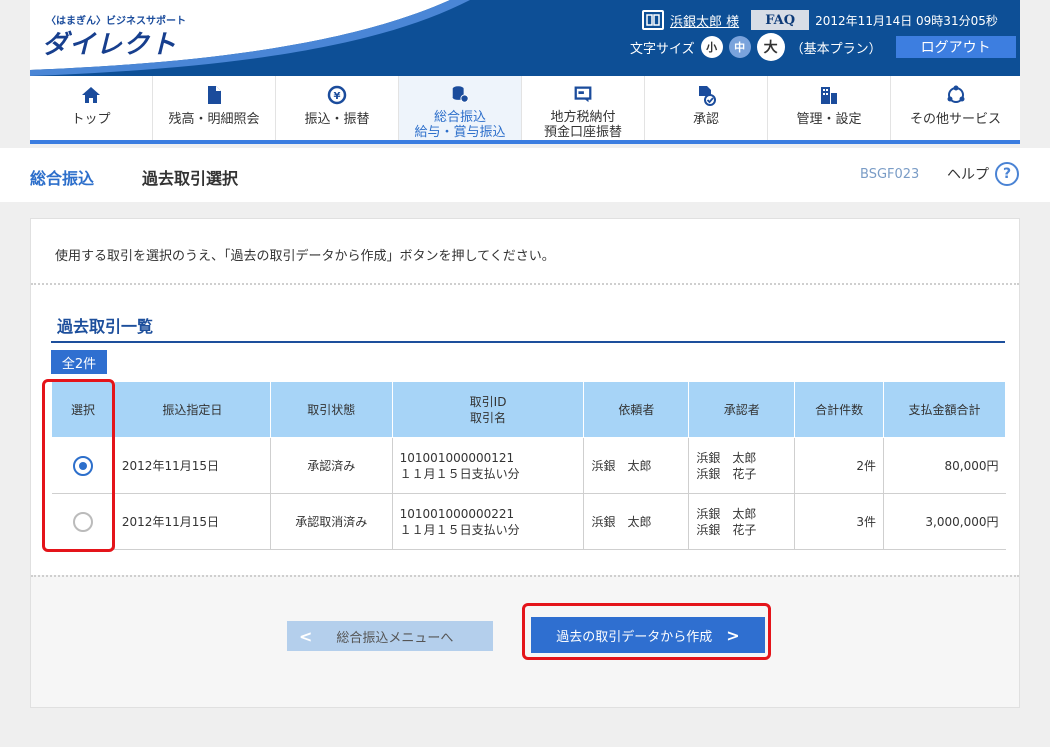 The height and width of the screenshot is (747, 1050). I want to click on user-area: 浜銀太郎 様 FAQ 2012年11月14日 09時31分05秒, so click(820, 20).